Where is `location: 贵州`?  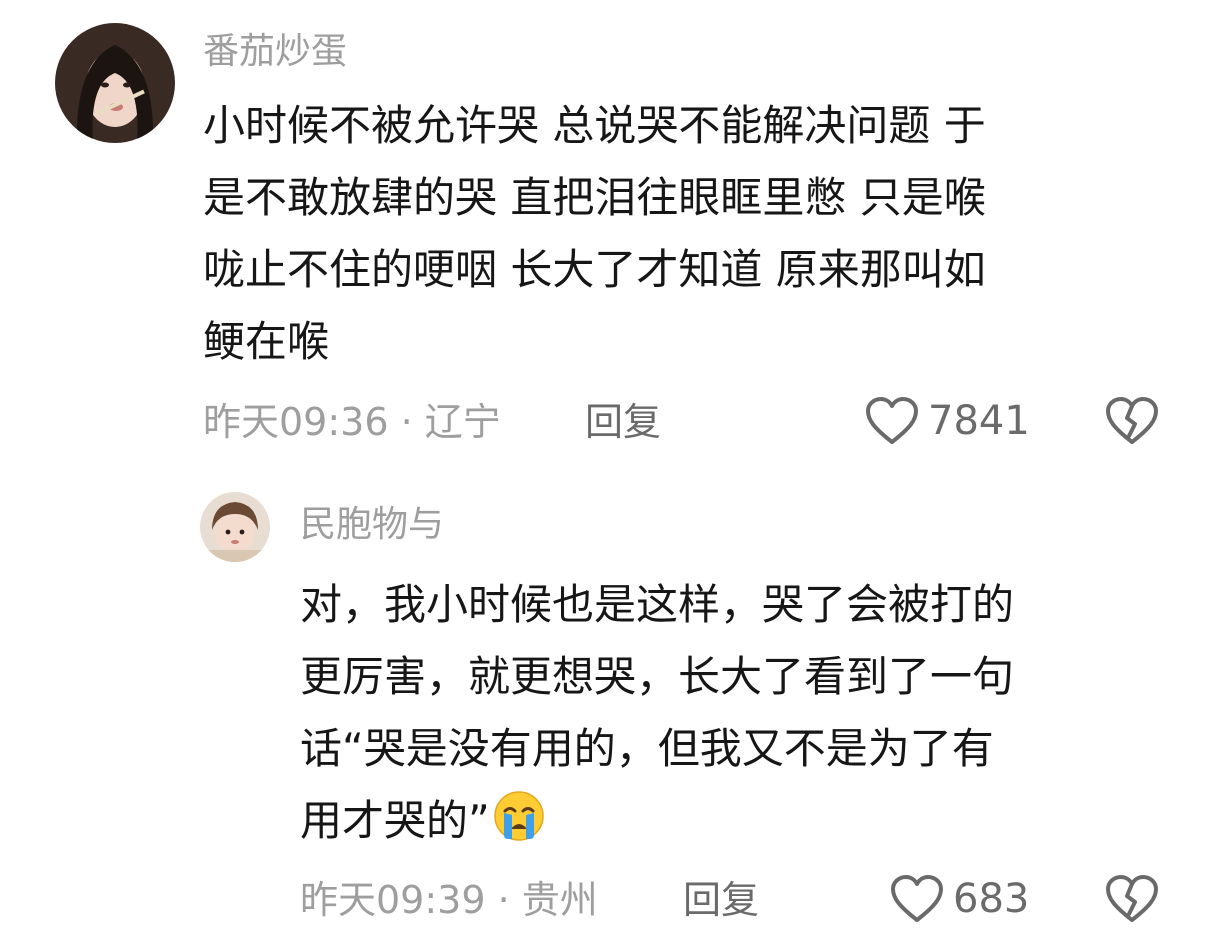
location: 贵州 is located at coordinates (559, 900).